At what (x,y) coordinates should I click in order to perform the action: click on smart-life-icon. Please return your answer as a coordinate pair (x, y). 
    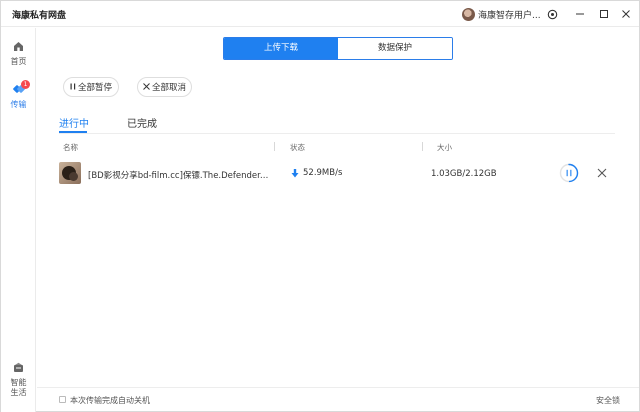
    Looking at the image, I should click on (18, 367).